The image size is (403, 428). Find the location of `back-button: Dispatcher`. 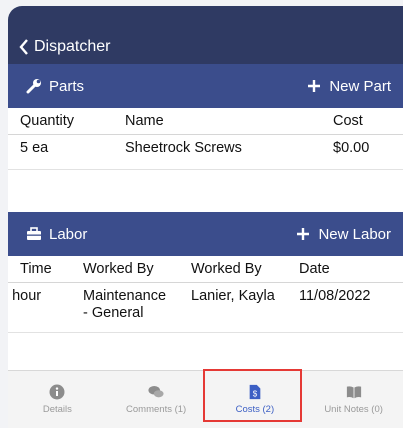

back-button: Dispatcher is located at coordinates (64, 47).